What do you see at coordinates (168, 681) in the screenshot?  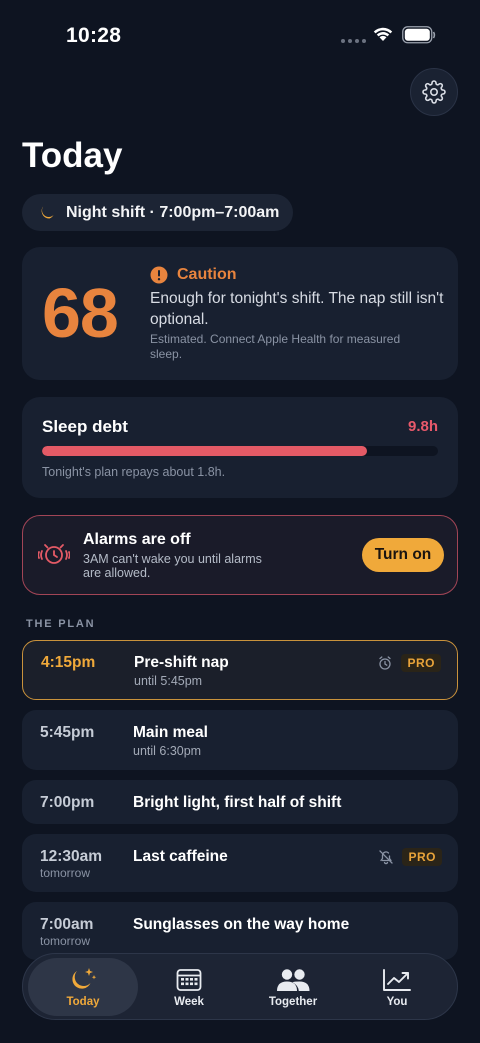 I see `plan-item-until: until 5:45pm` at bounding box center [168, 681].